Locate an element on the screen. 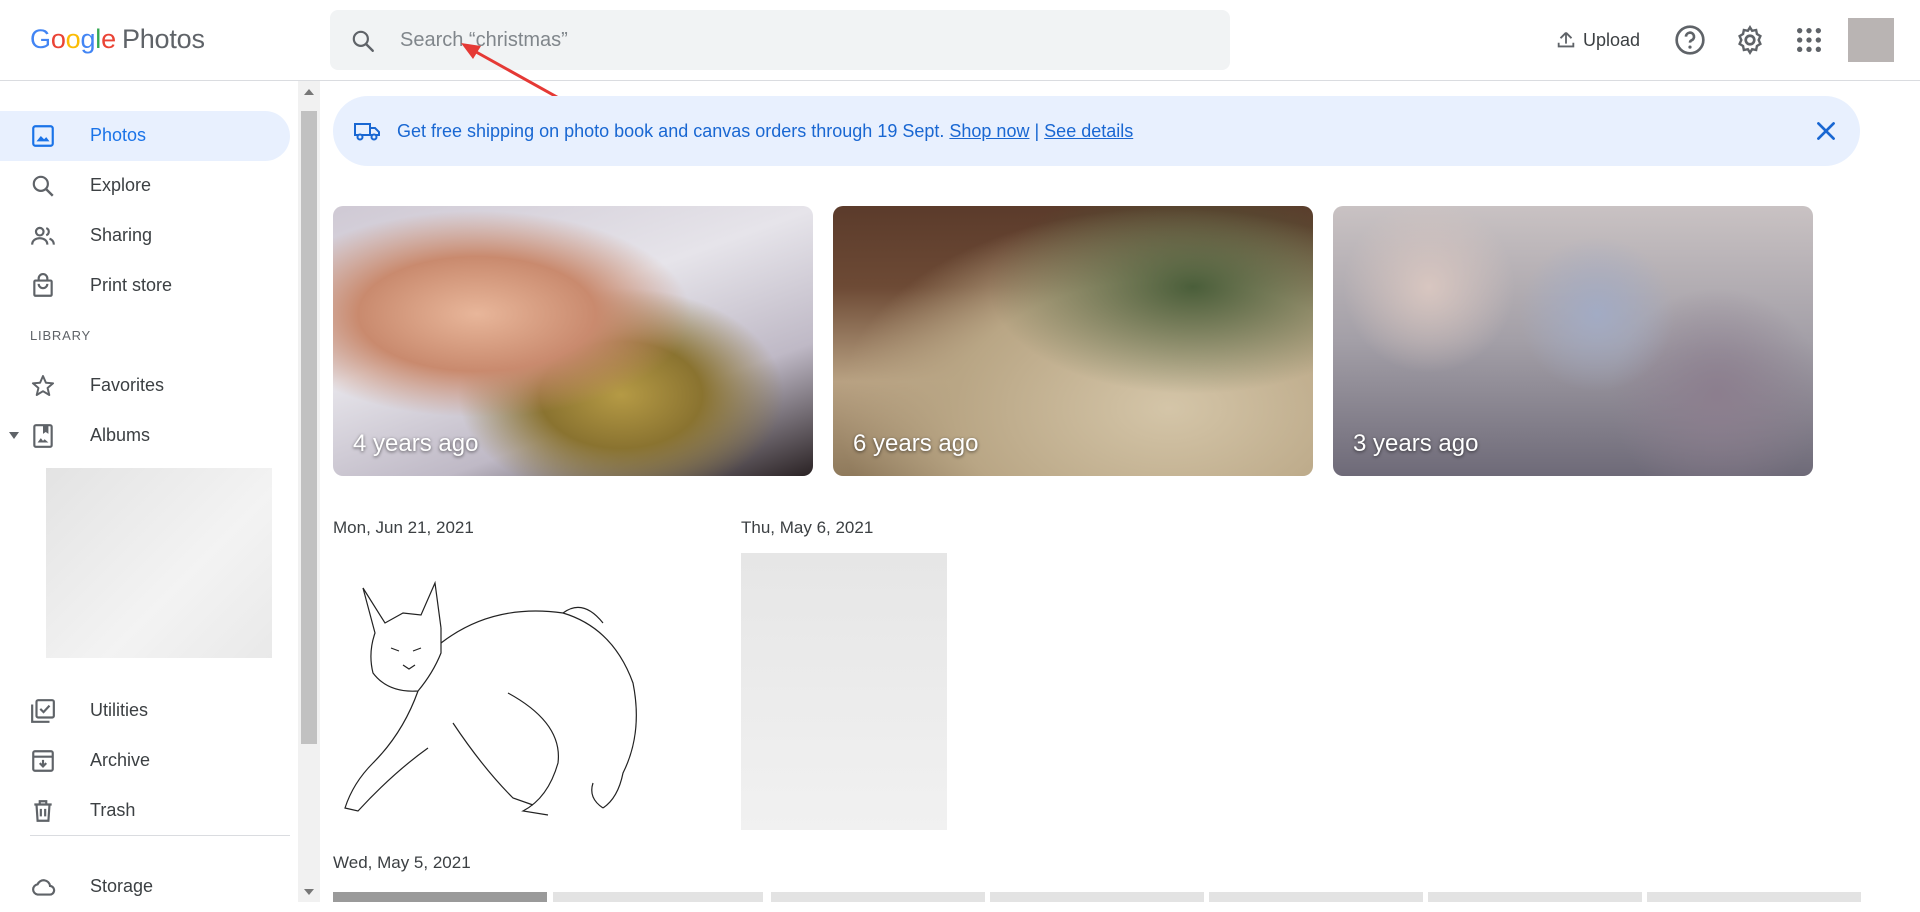 The image size is (1920, 912). sidebar-item-label: Sharing is located at coordinates (121, 235).